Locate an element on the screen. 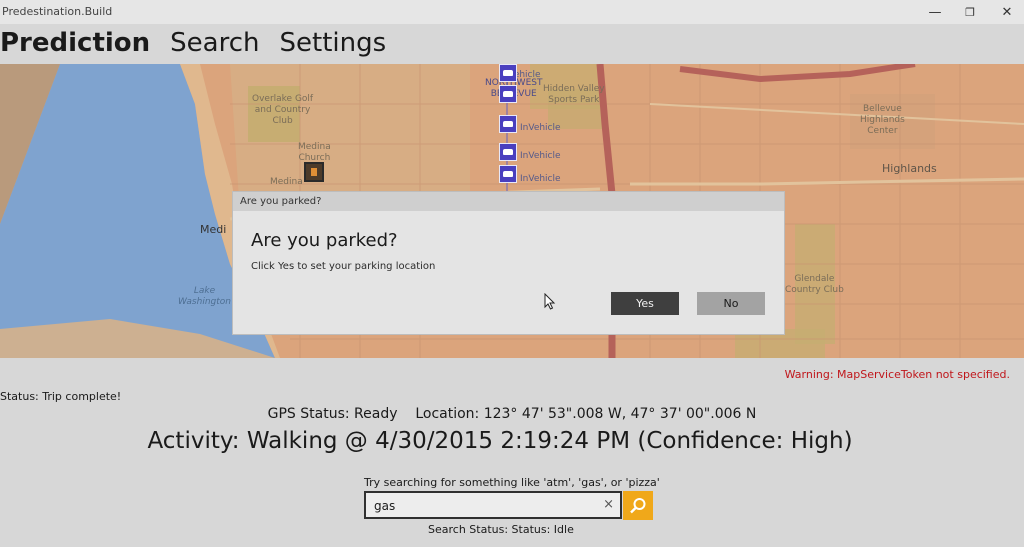 This screenshot has width=1024, height=547. tab-settings: Settings is located at coordinates (333, 43).